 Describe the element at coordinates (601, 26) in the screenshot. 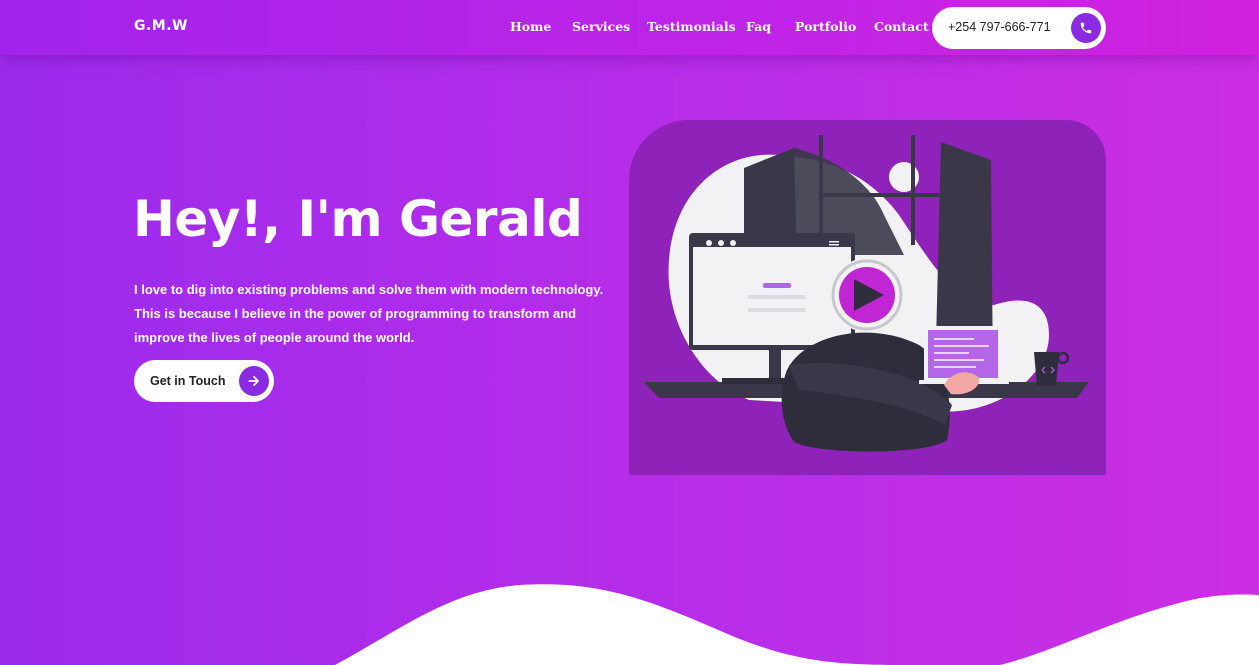

I see `nav-services: Services` at that location.